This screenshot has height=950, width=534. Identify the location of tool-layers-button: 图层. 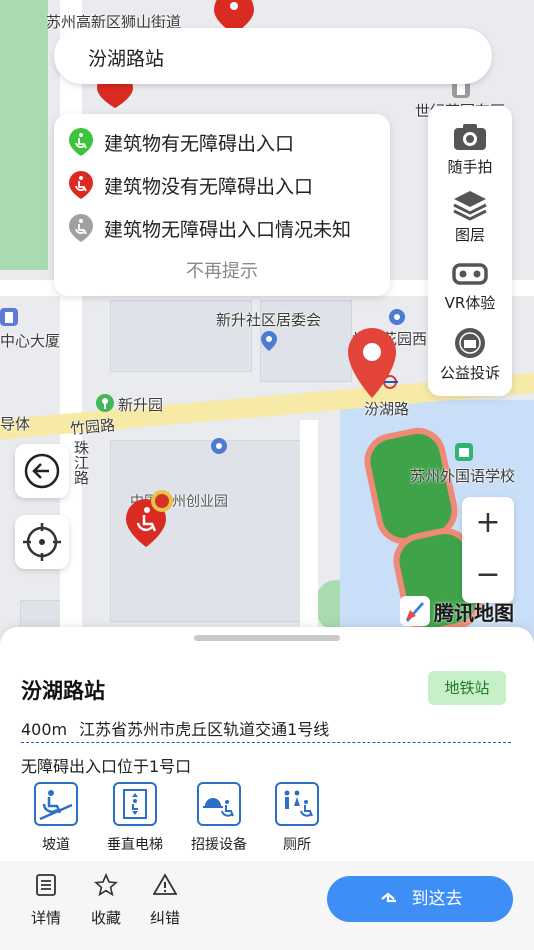
(470, 218).